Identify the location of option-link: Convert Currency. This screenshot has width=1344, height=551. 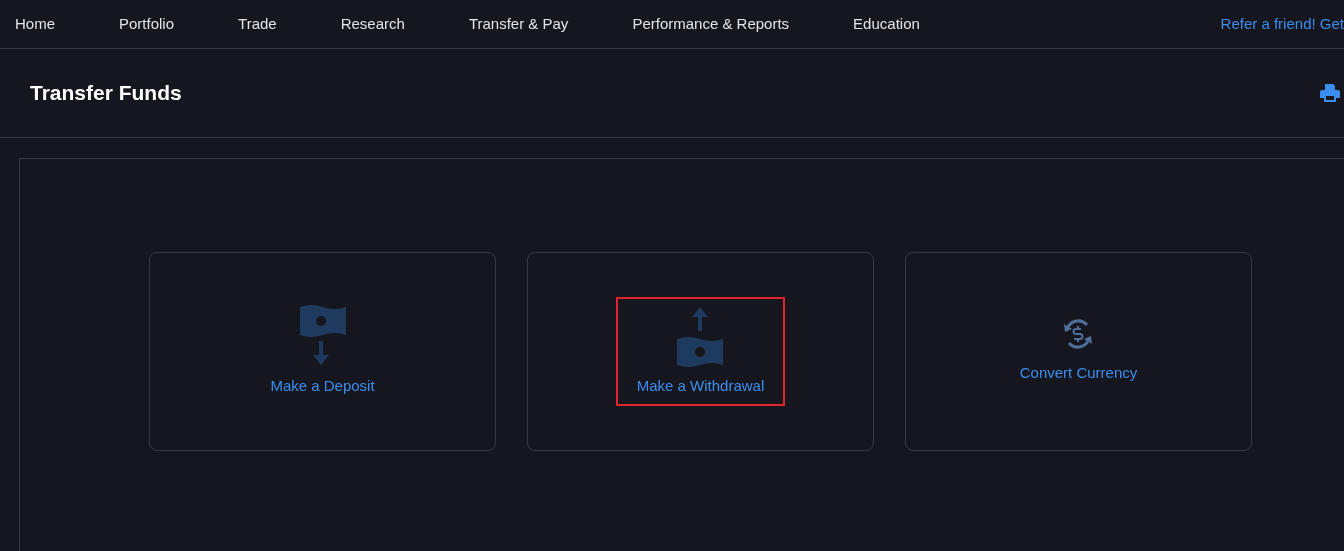
(1078, 373).